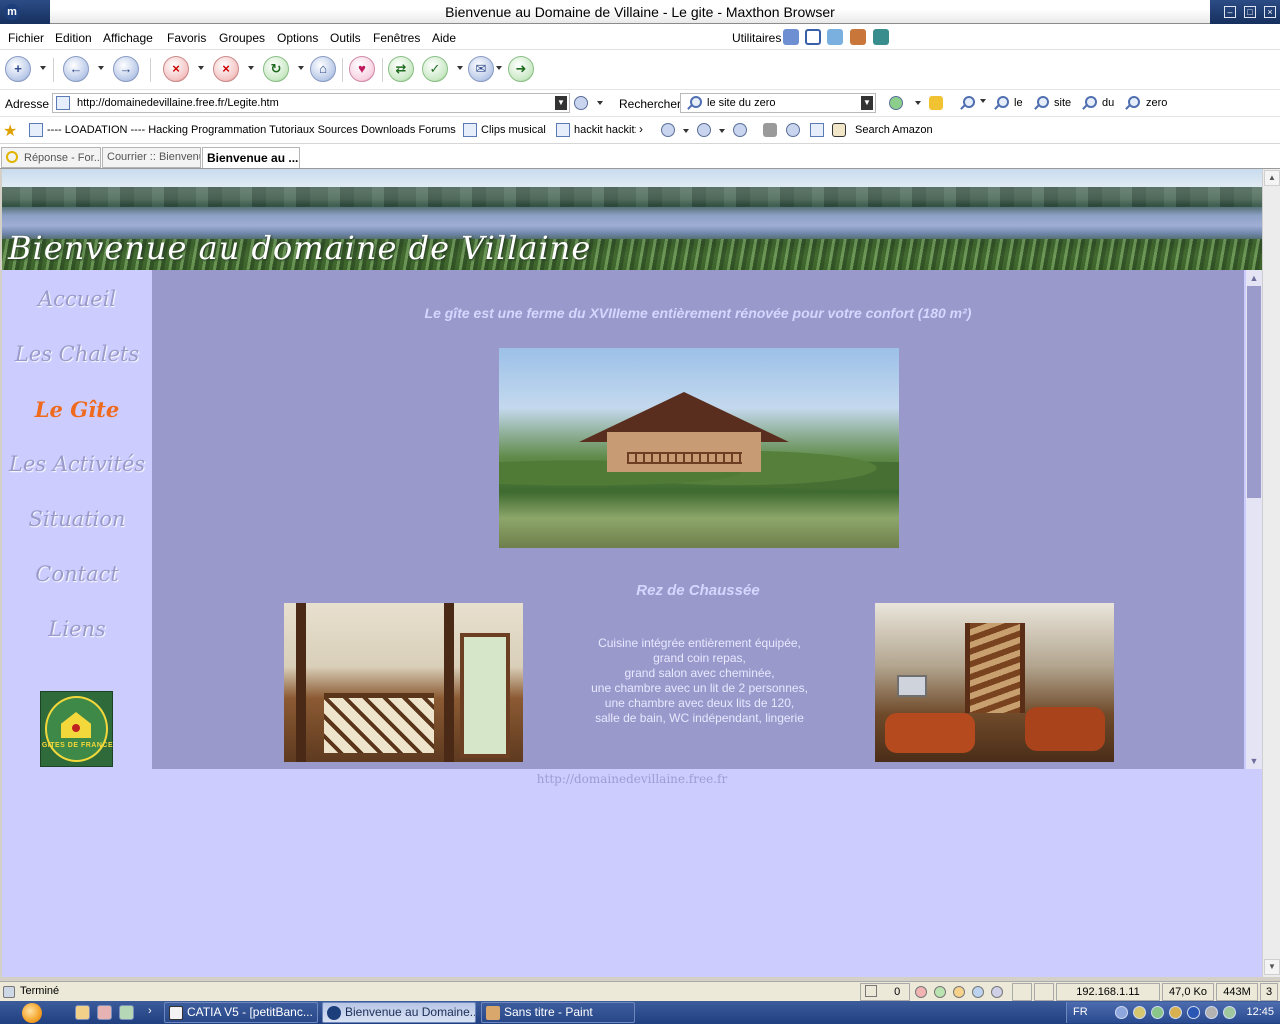  Describe the element at coordinates (770, 130) in the screenshot. I see `plugin-tools-icon` at that location.